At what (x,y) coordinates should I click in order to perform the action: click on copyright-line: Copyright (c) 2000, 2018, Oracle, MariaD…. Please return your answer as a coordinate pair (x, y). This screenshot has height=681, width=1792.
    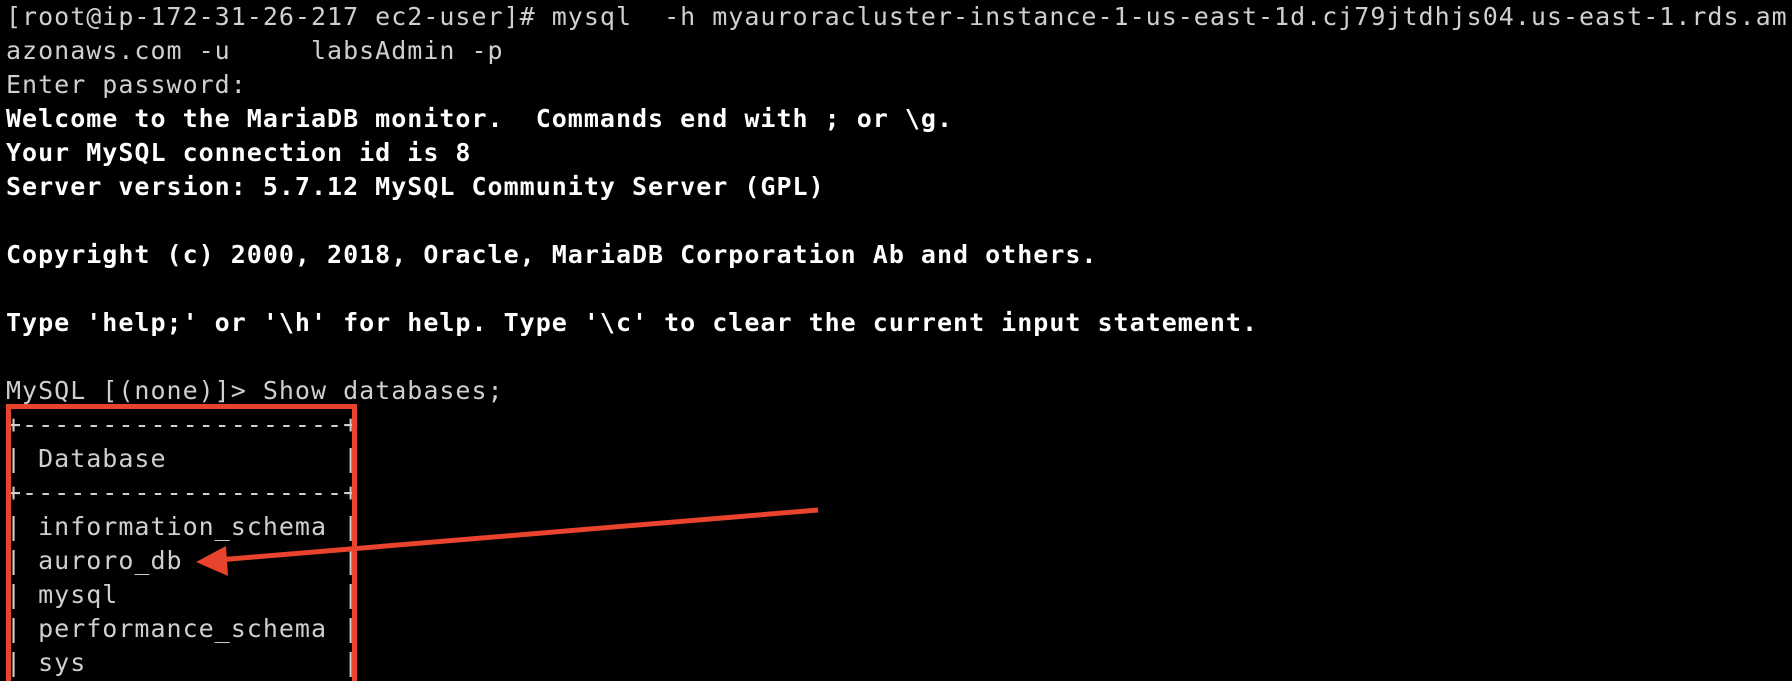
    Looking at the image, I should click on (552, 254).